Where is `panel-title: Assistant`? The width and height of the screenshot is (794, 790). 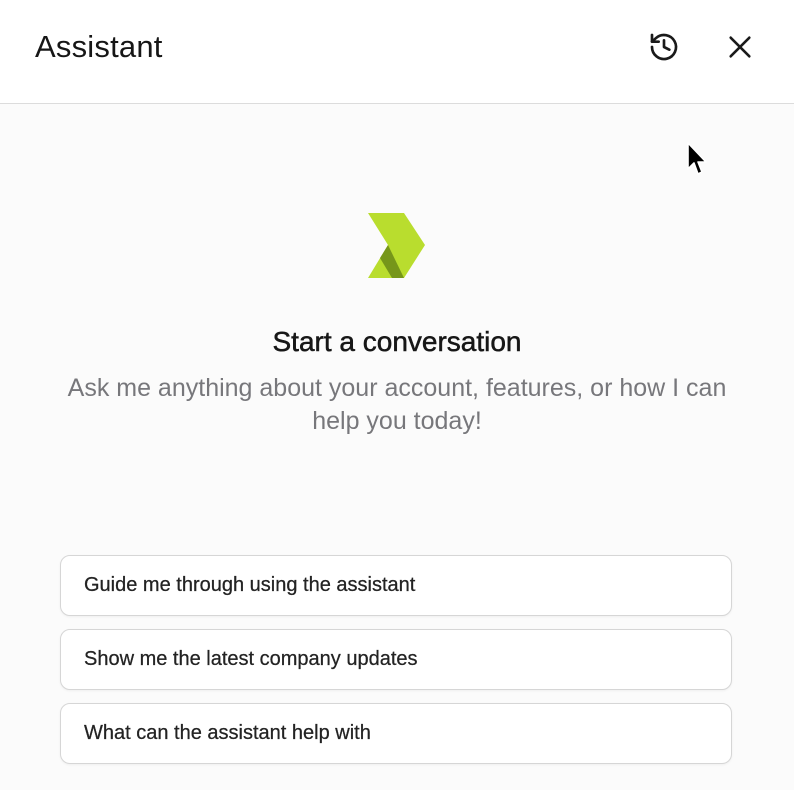
panel-title: Assistant is located at coordinates (99, 46).